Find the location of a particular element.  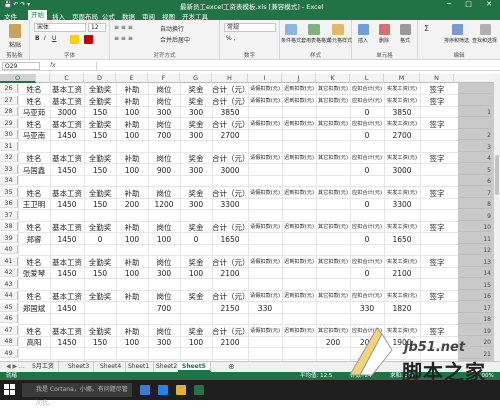

cell-i38: 请假扣款(元) is located at coordinates (265, 227).